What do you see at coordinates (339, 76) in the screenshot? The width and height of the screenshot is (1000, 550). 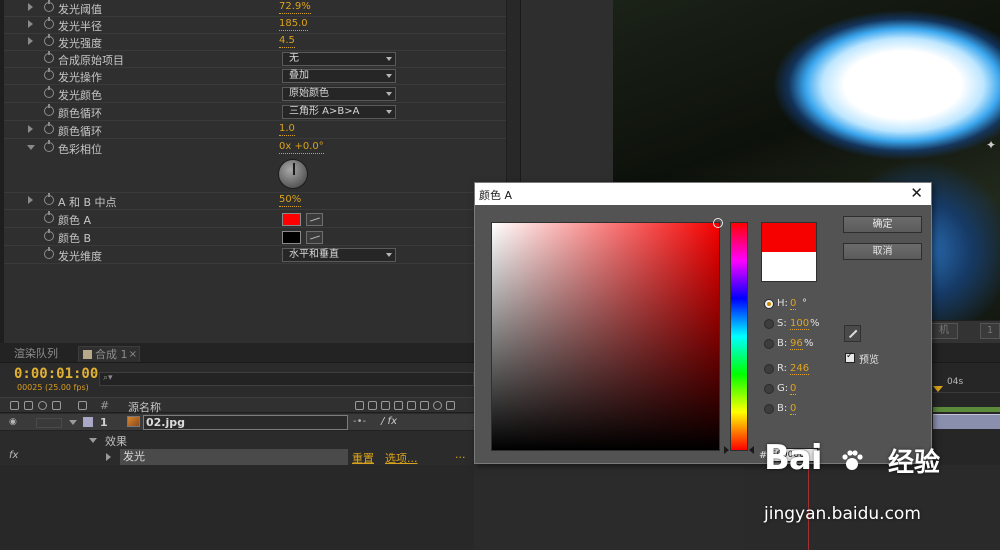 I see `glow-operation-dropdown: 叠加` at bounding box center [339, 76].